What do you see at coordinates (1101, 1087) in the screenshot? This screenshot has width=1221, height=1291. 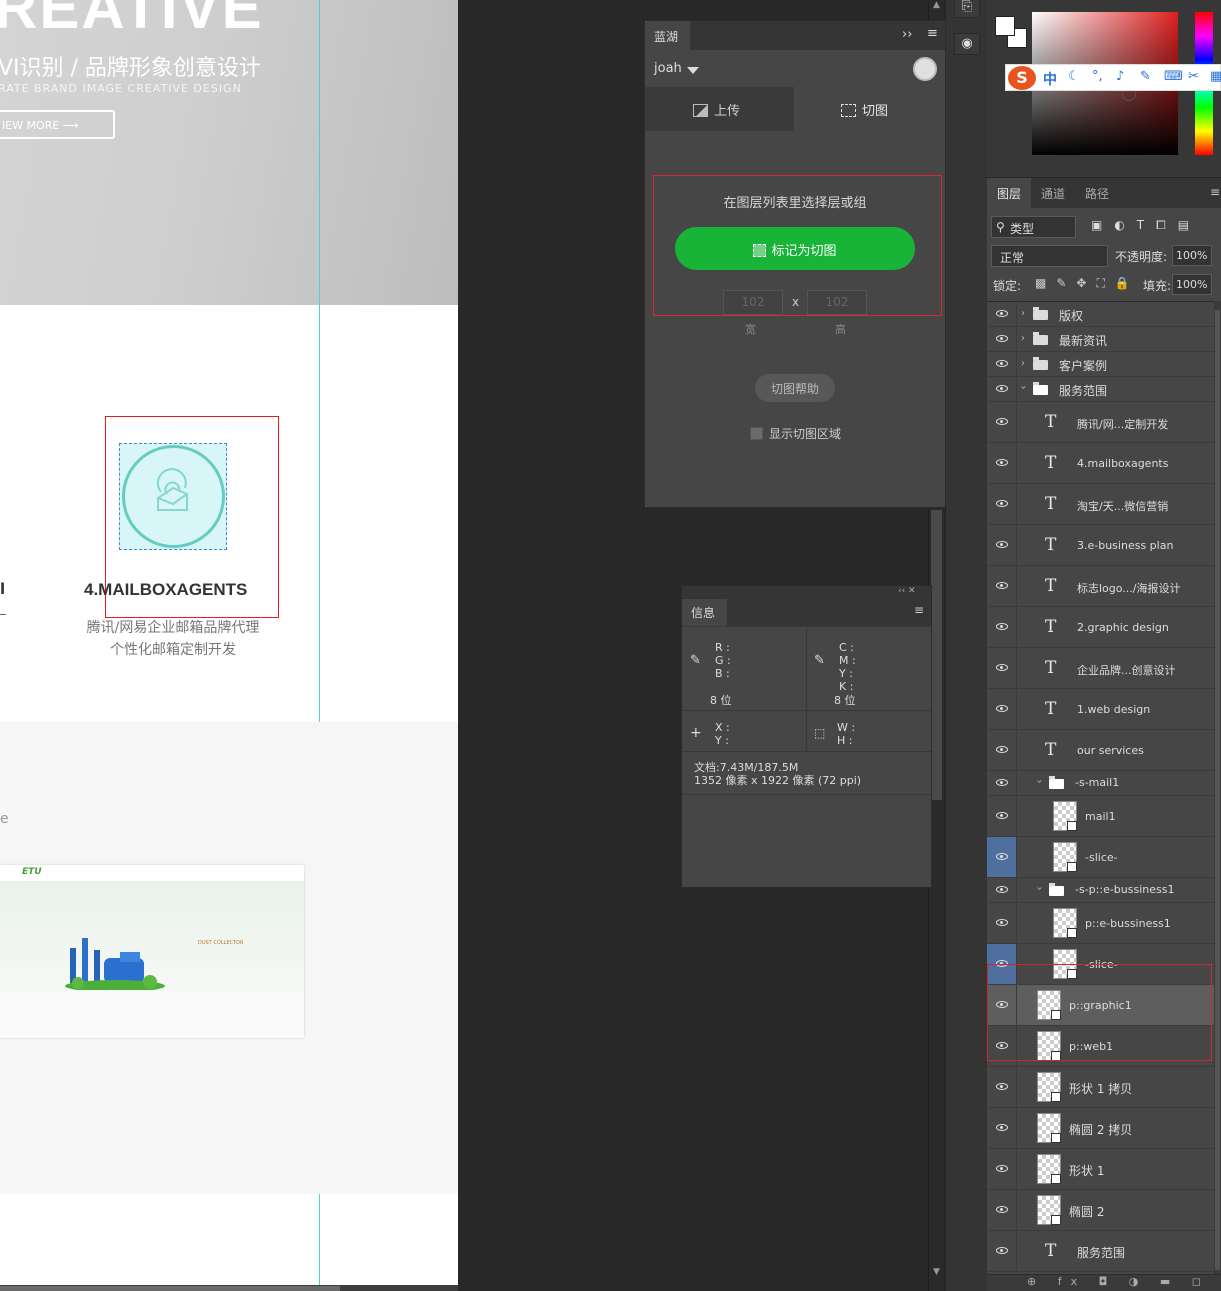 I see `layer-row: 形状 1 拷贝` at bounding box center [1101, 1087].